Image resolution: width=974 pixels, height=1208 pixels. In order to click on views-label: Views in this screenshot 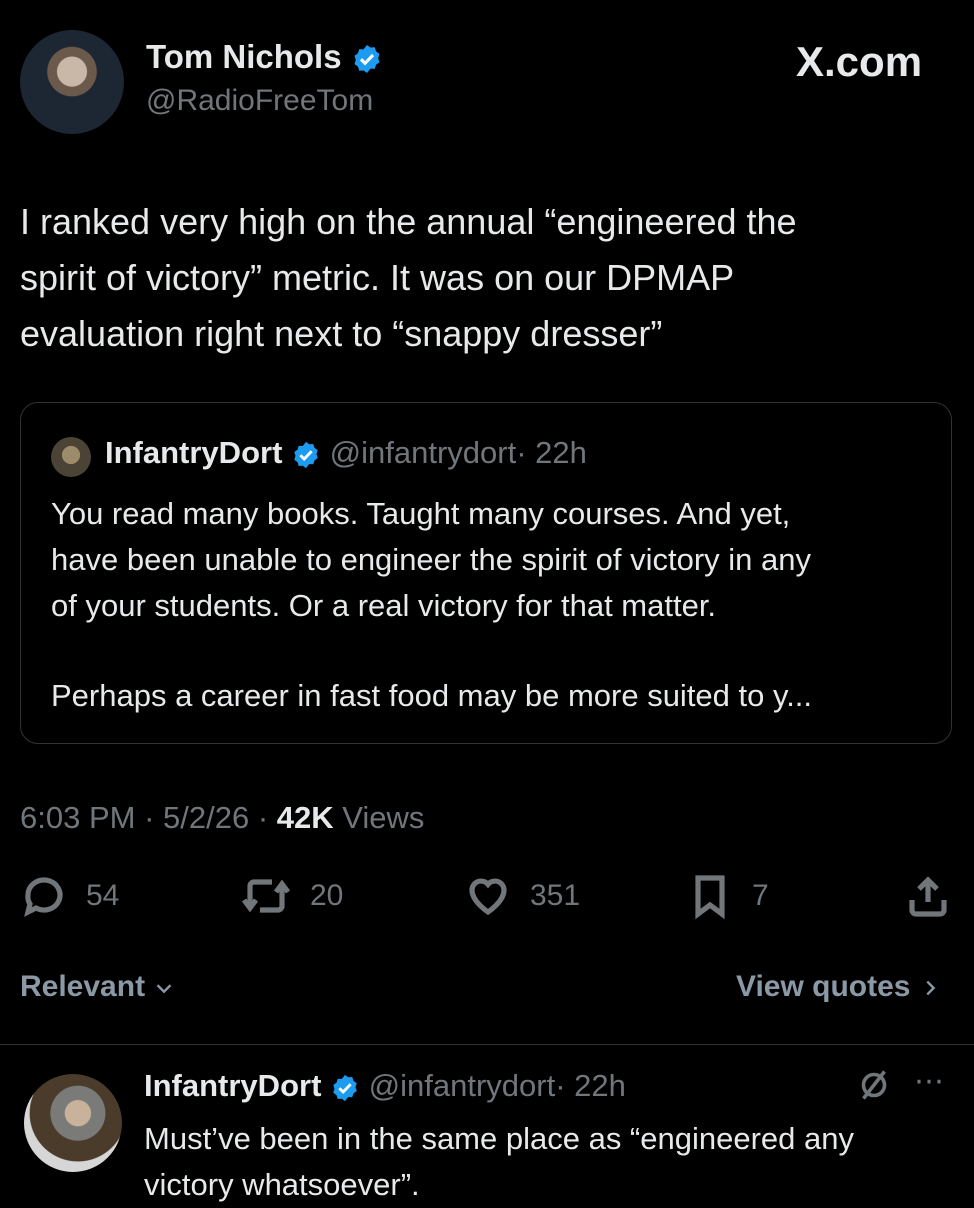, I will do `click(383, 817)`.